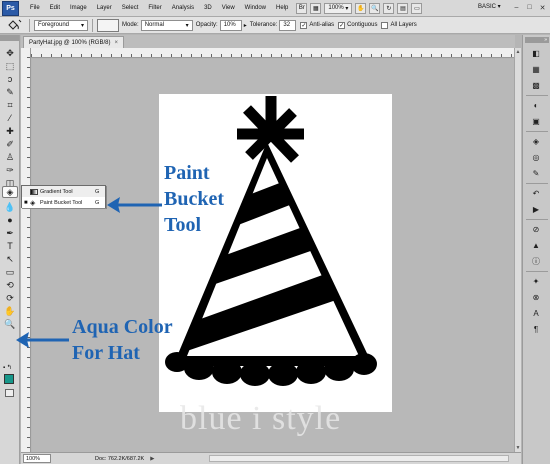  What do you see at coordinates (536, 69) in the screenshot?
I see `swatches-panel-icon: ▦` at bounding box center [536, 69].